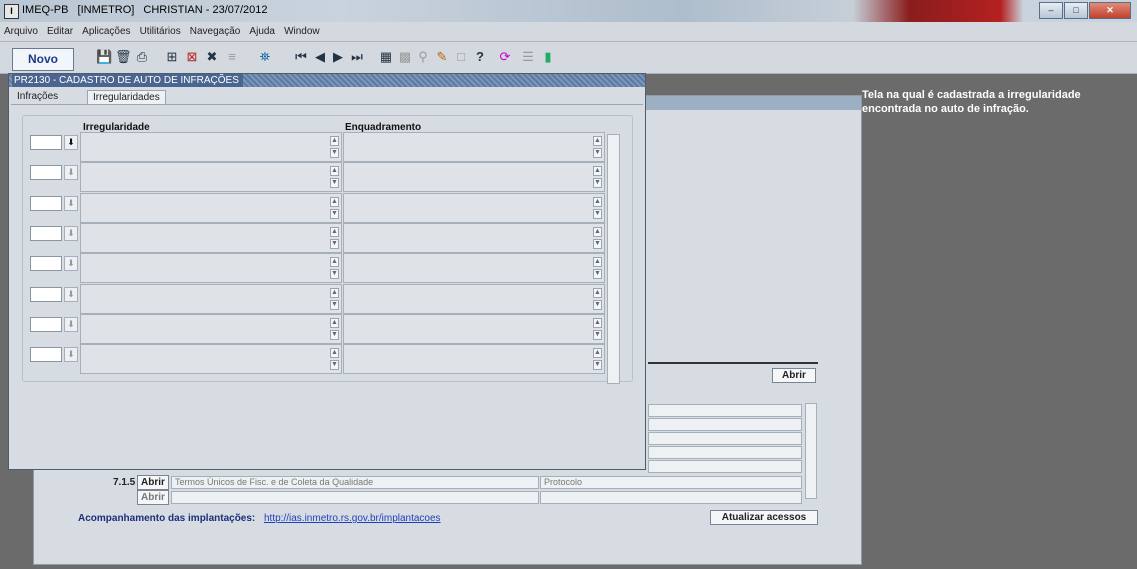 The width and height of the screenshot is (1137, 569). Describe the element at coordinates (811, 451) in the screenshot. I see `bg-scrollbar` at that location.